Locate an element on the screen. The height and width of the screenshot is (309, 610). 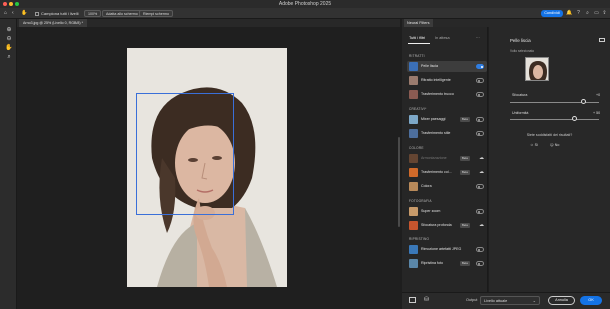
feedback-question: Siete soddisfatti dei risultati? is located at coordinates (549, 135).